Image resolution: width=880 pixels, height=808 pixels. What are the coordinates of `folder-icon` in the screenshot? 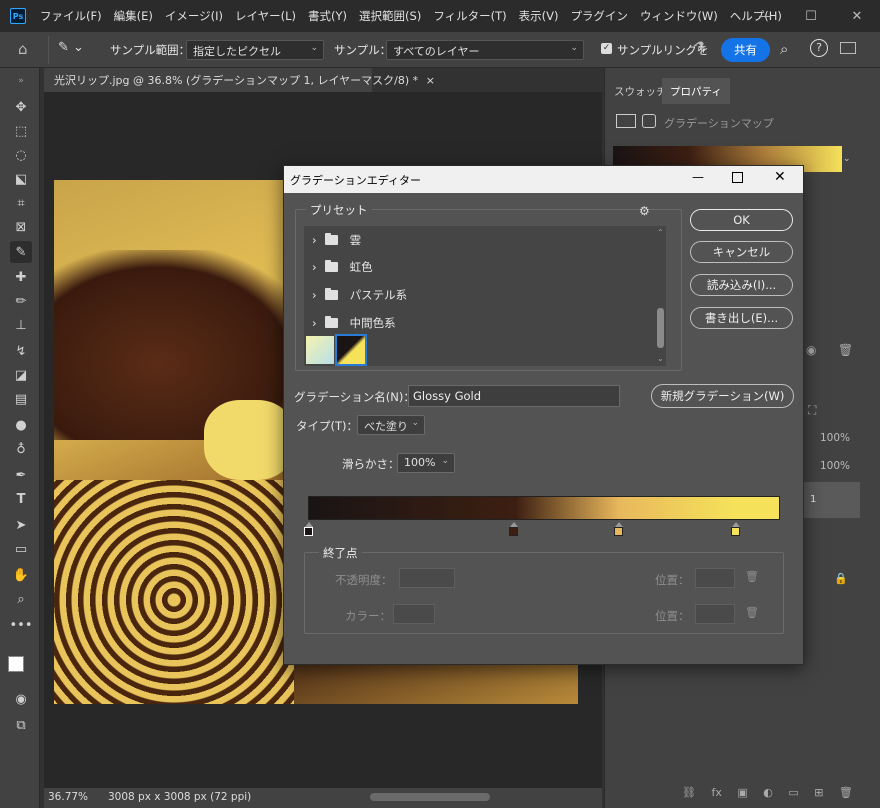 It's located at (331, 239).